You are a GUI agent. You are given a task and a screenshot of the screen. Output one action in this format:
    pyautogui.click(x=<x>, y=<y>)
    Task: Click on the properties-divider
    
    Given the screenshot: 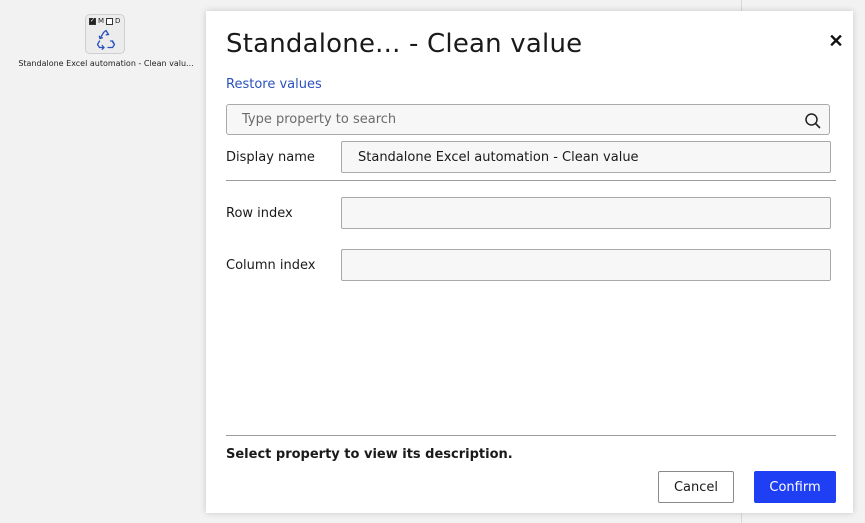 What is the action you would take?
    pyautogui.click(x=531, y=180)
    